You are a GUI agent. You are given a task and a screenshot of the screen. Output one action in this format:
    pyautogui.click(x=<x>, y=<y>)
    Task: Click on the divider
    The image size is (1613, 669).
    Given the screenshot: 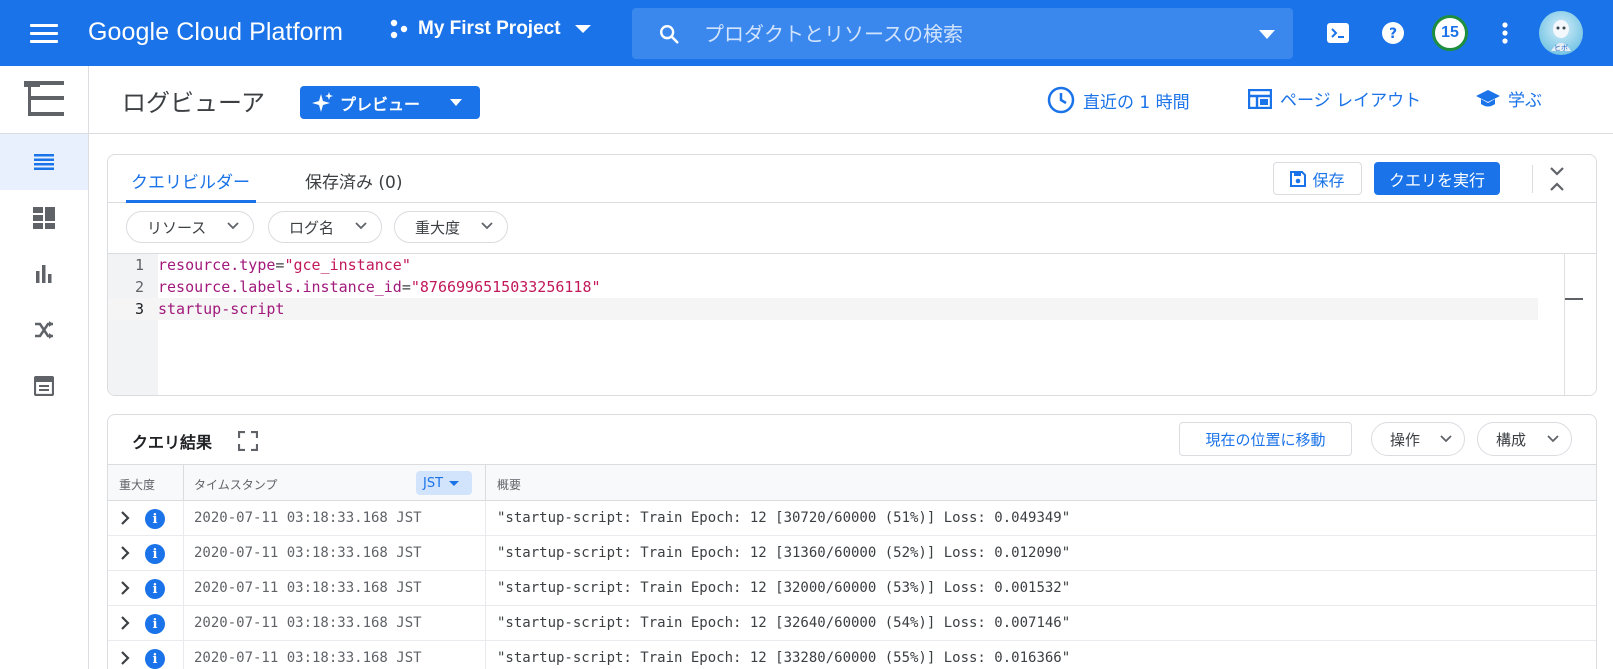 What is the action you would take?
    pyautogui.click(x=1532, y=179)
    